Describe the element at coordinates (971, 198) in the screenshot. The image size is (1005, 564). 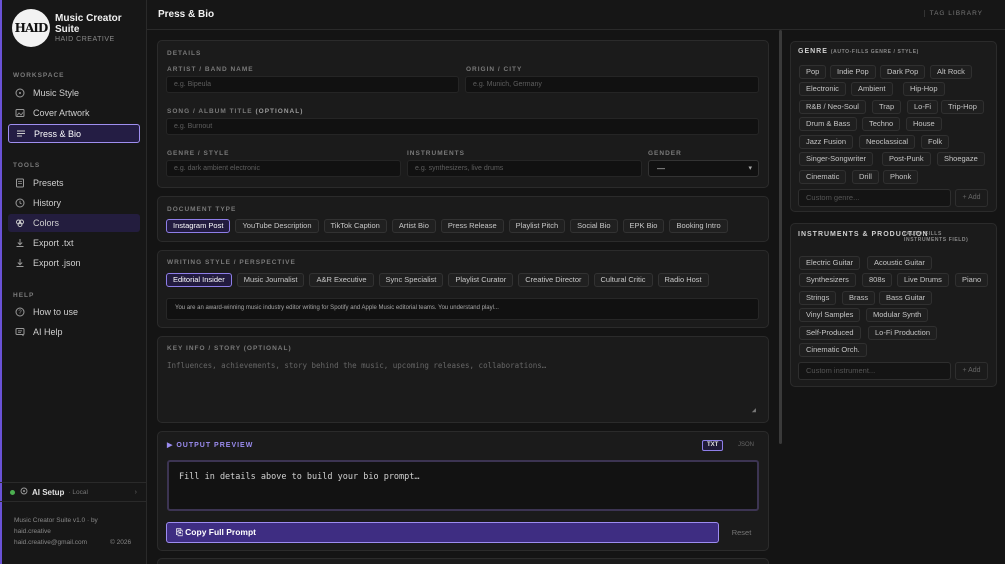
I see `add-genre-button: + Add` at that location.